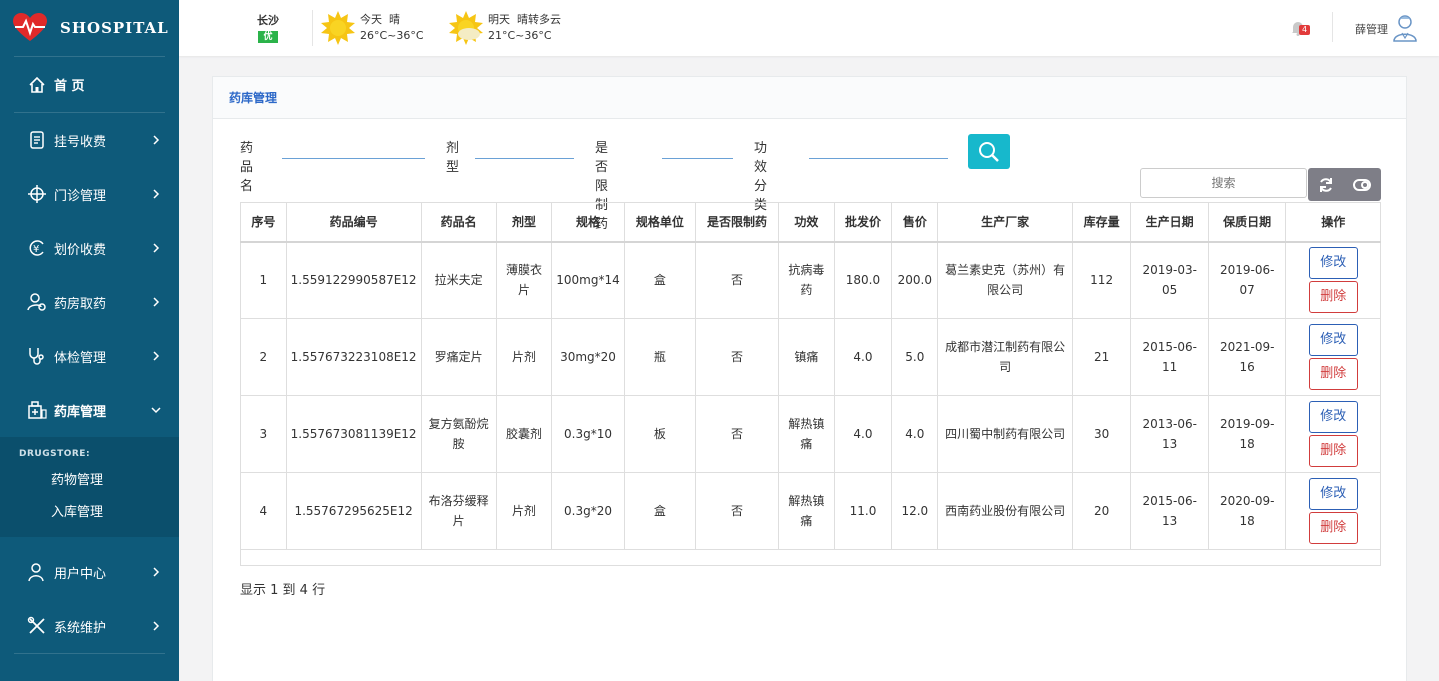 The height and width of the screenshot is (681, 1439). I want to click on sidebar-item-label: 体检管理, so click(80, 358).